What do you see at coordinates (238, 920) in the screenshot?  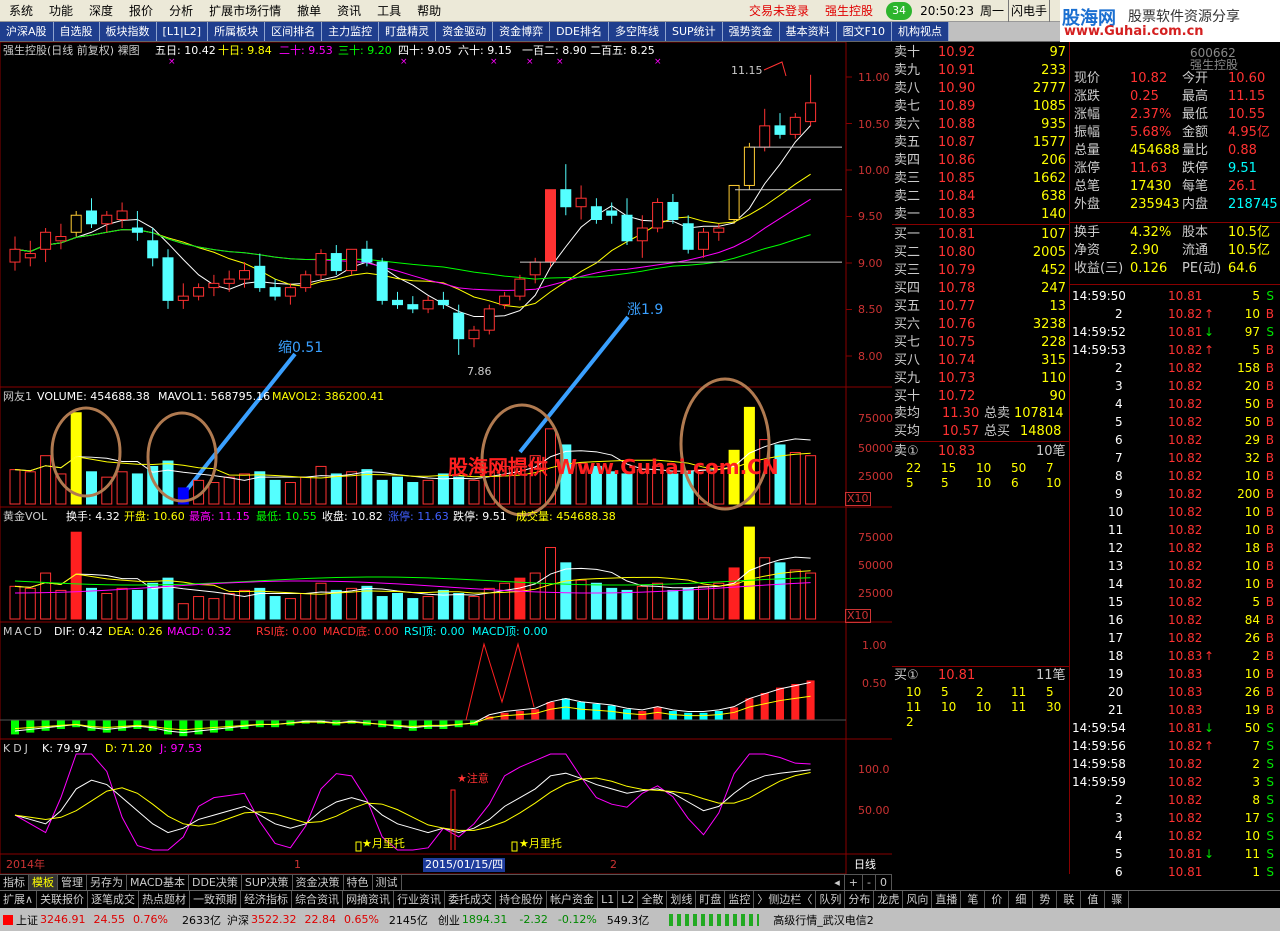 I see `hs-index-label: 沪深` at bounding box center [238, 920].